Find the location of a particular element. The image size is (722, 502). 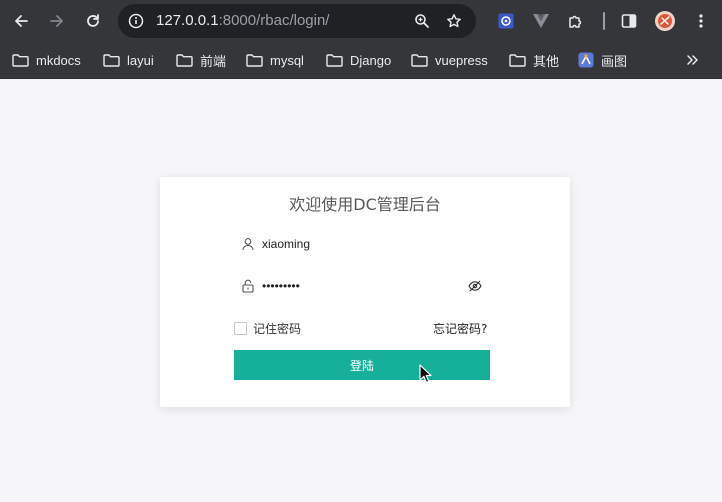

more-menu-icon is located at coordinates (701, 21).